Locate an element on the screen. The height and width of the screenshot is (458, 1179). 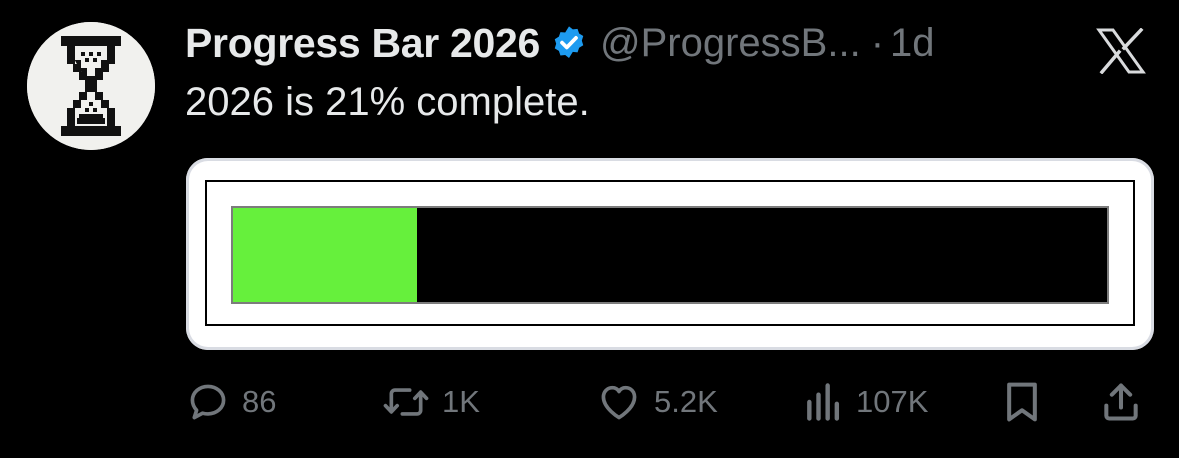
views-chart-icon is located at coordinates (823, 402).